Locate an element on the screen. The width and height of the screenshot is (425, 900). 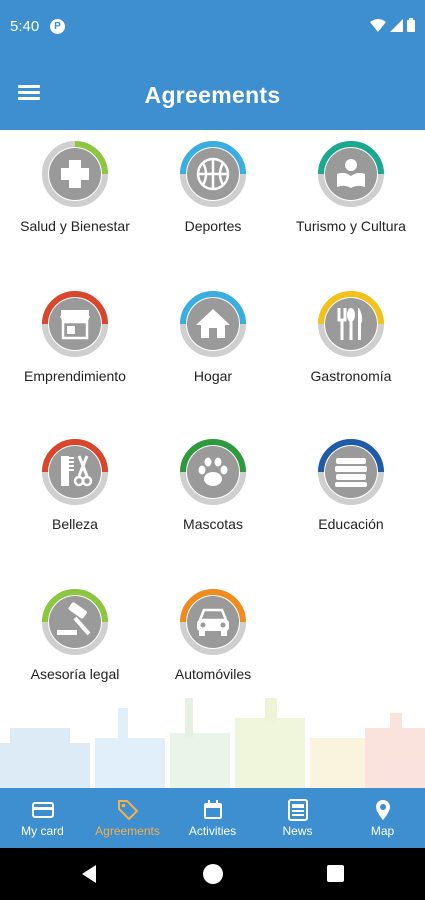
nav-label: My card is located at coordinates (42, 831).